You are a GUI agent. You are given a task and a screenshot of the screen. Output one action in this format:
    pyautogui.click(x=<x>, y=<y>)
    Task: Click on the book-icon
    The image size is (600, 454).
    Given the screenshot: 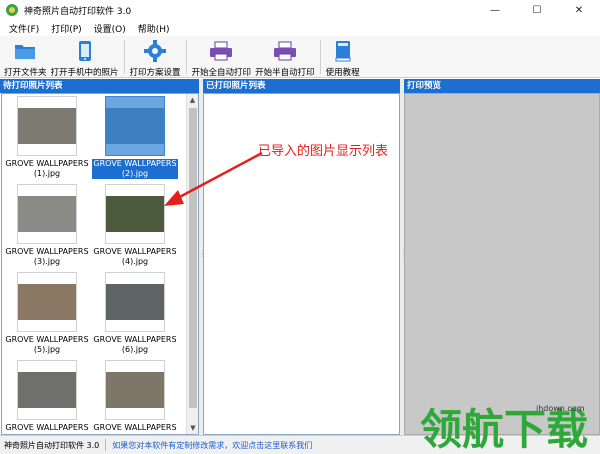 What is the action you would take?
    pyautogui.click(x=343, y=50)
    